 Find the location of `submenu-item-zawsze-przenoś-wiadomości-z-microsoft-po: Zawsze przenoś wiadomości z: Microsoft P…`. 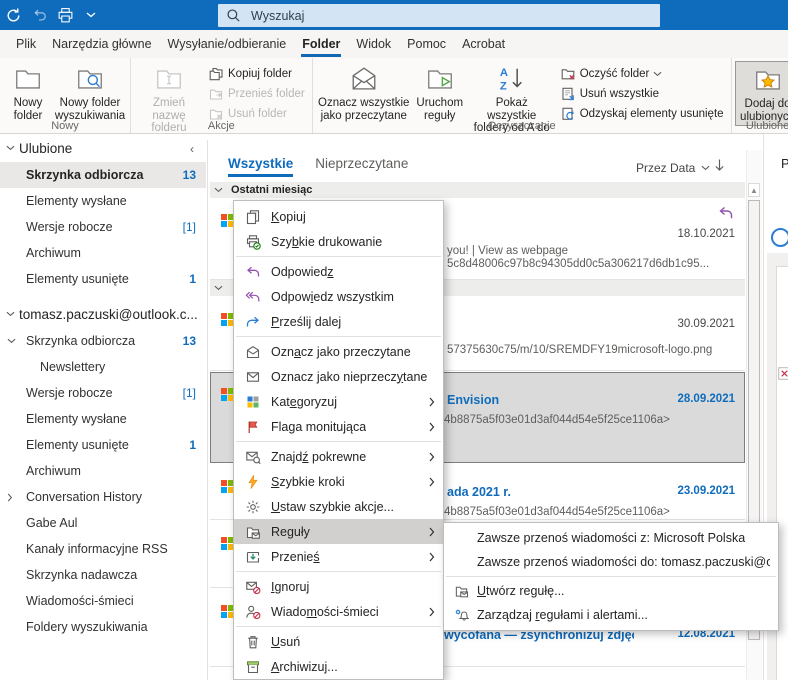

submenu-item-zawsze-przenoś-wiadomości-z-microsoft-po: Zawsze przenoś wiadomości z: Microsoft P… is located at coordinates (611, 538).